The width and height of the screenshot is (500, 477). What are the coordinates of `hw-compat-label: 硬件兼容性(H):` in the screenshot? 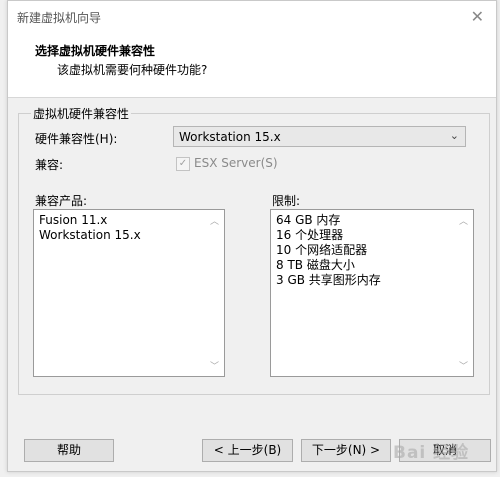 It's located at (76, 139).